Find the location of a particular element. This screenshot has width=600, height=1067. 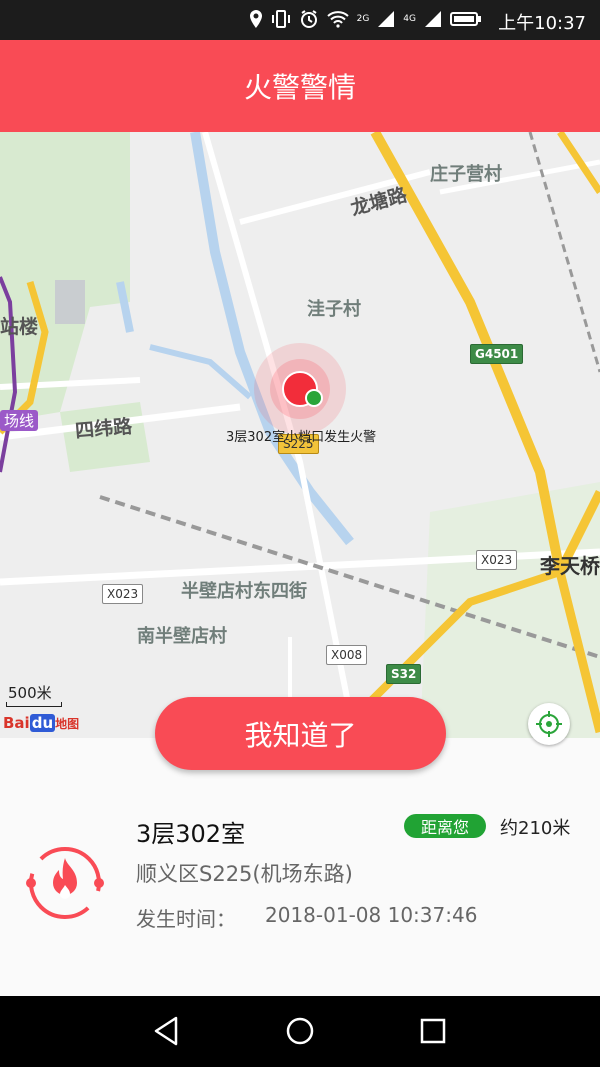

wifi-icon is located at coordinates (337, 19).